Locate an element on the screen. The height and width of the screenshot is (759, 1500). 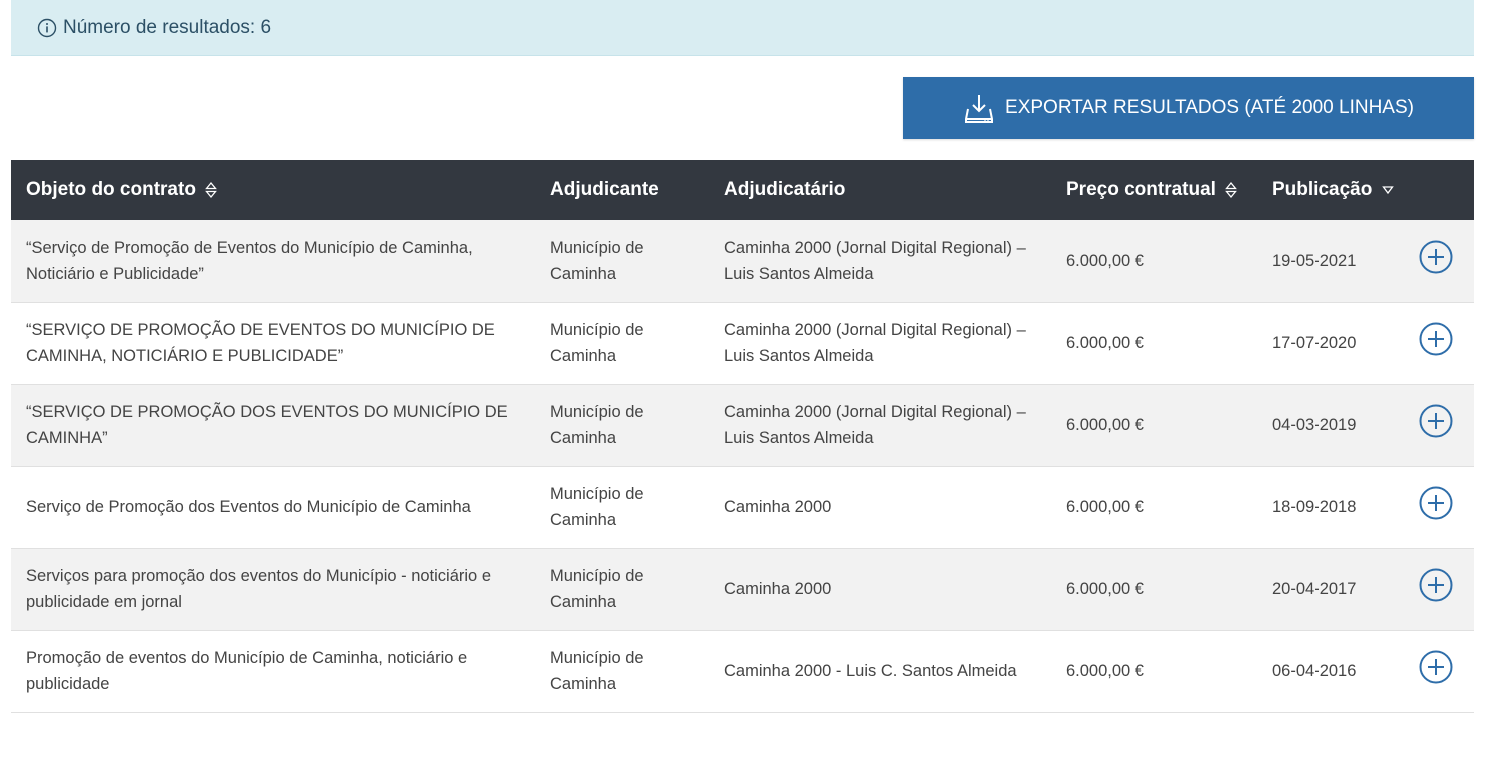
cell-publicacao: 17-07-2020 is located at coordinates (1314, 343).